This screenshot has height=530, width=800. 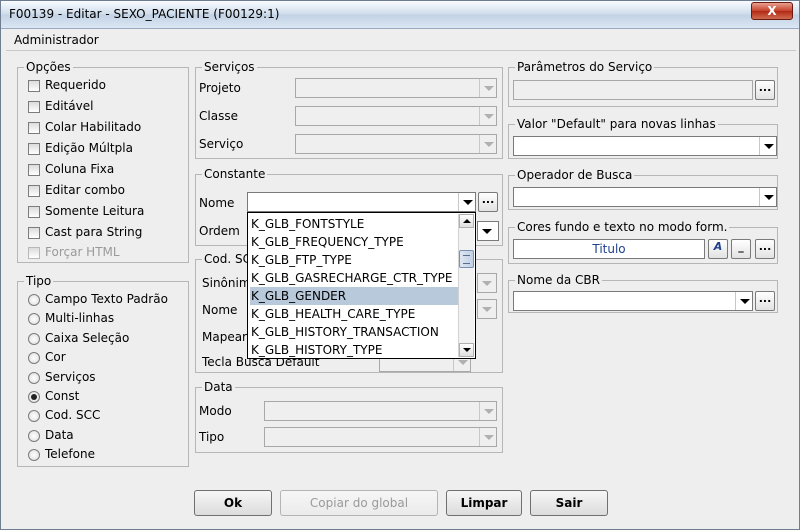 What do you see at coordinates (354, 242) in the screenshot?
I see `dropdown-option: K_GLB_FREQUENCY_TYPE` at bounding box center [354, 242].